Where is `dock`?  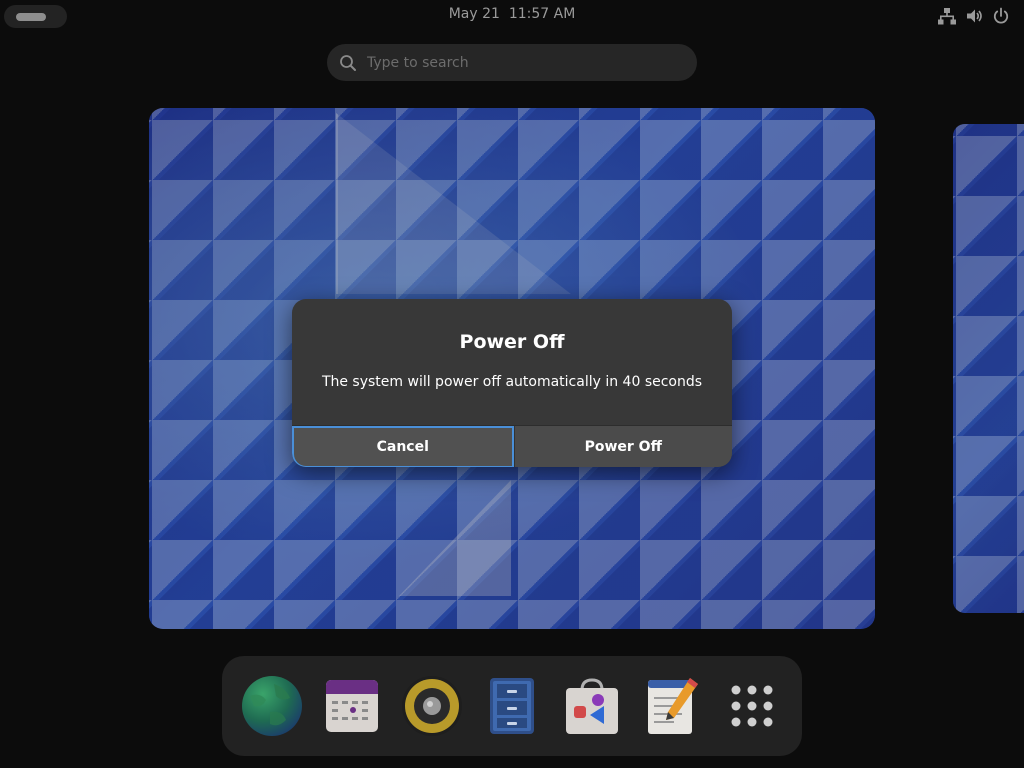 dock is located at coordinates (512, 706).